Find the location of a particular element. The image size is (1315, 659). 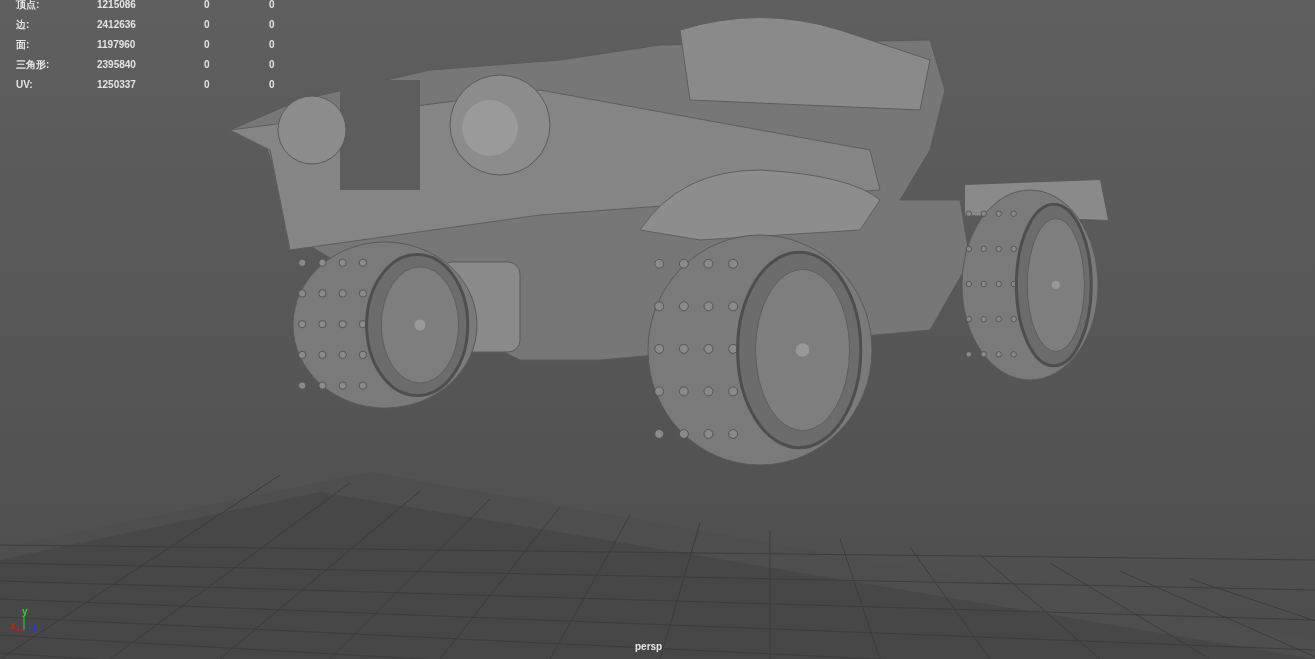

camera-name: persp is located at coordinates (649, 646).